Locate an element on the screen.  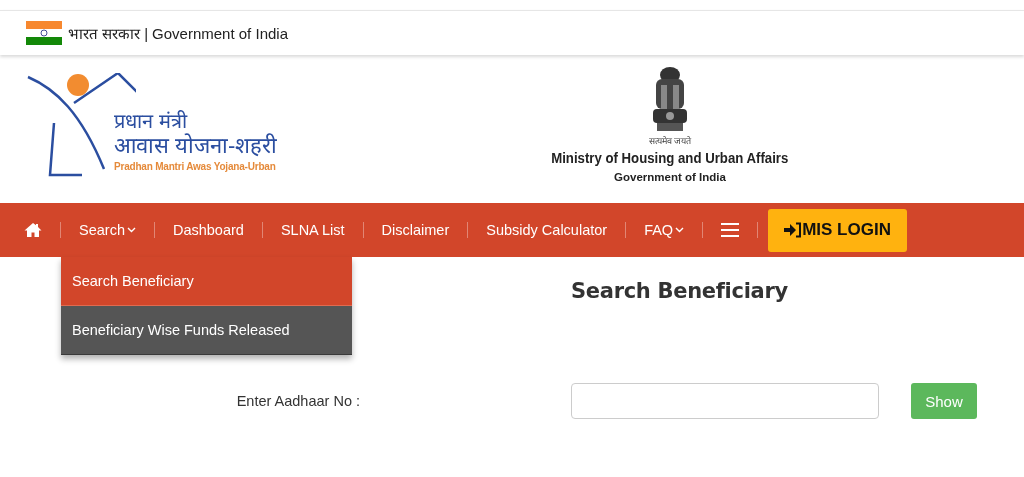
sign-in-icon is located at coordinates (793, 230).